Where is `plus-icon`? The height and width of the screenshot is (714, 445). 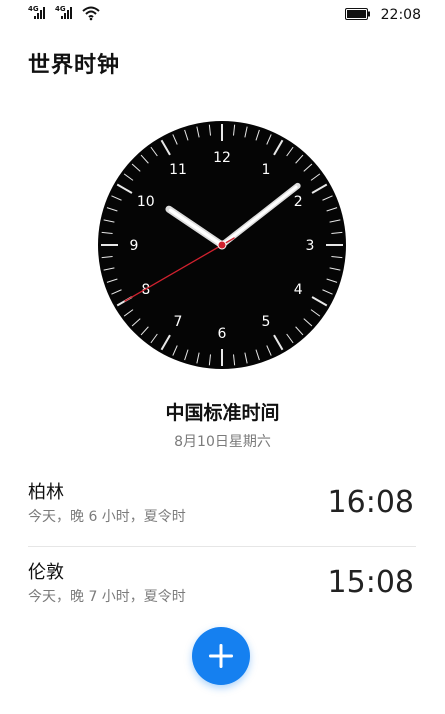 plus-icon is located at coordinates (221, 656).